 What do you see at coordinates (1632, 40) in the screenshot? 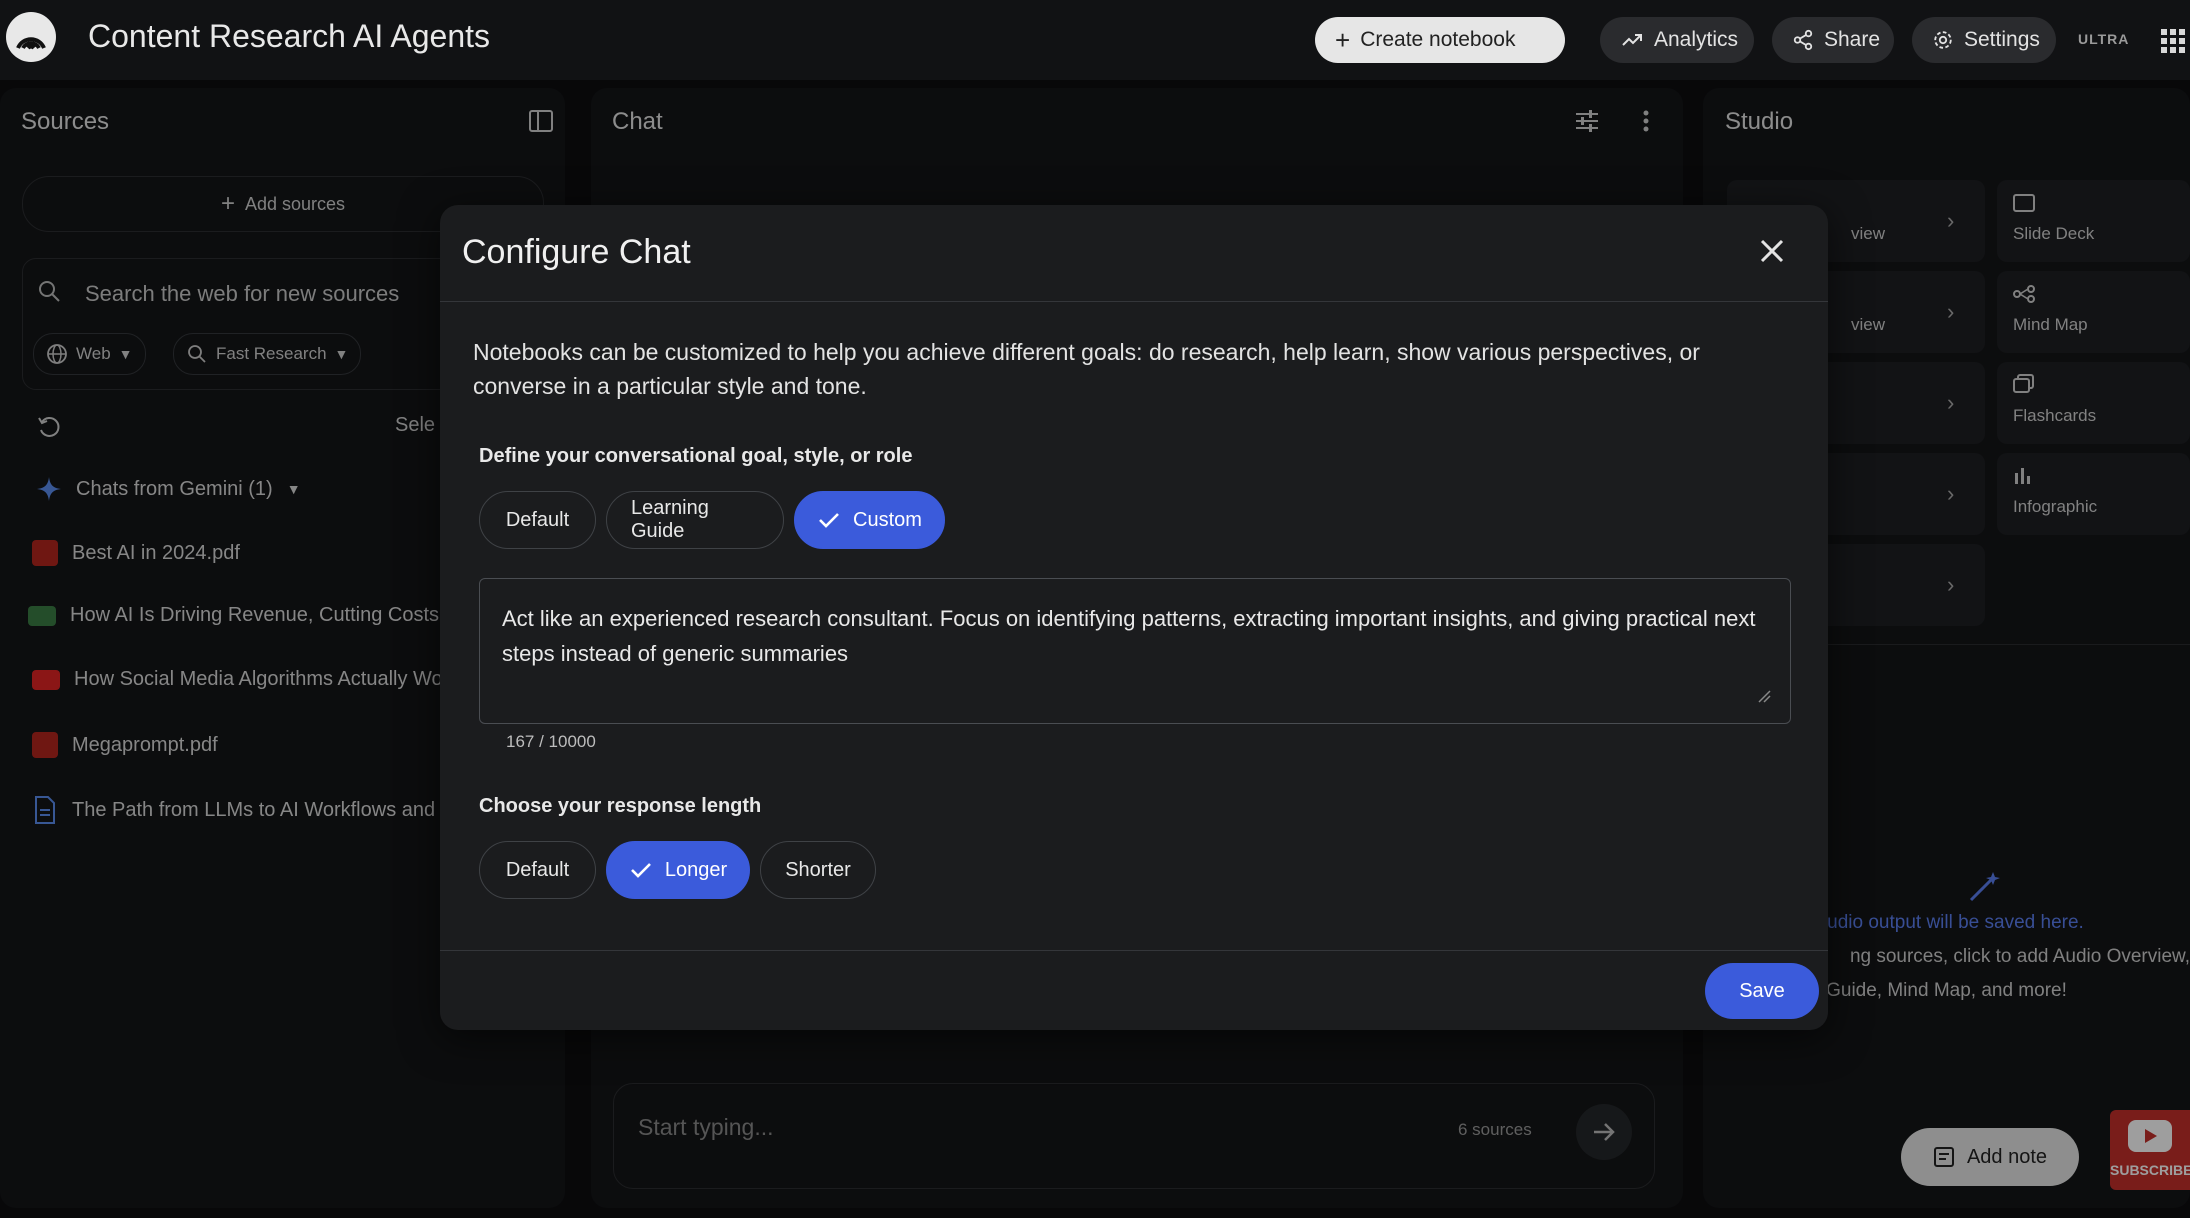
I see `trending-up-icon` at bounding box center [1632, 40].